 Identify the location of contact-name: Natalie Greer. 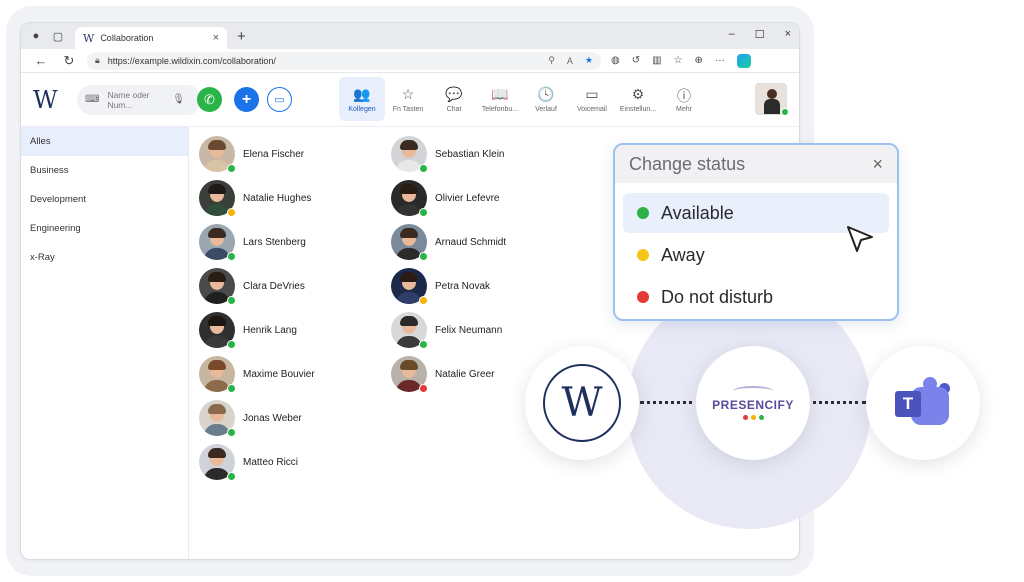
(465, 374).